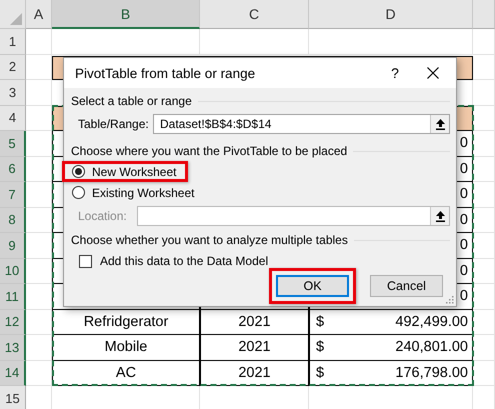 The image size is (495, 409). Describe the element at coordinates (165, 73) in the screenshot. I see `dialog-title: PivotTable from table or range` at that location.